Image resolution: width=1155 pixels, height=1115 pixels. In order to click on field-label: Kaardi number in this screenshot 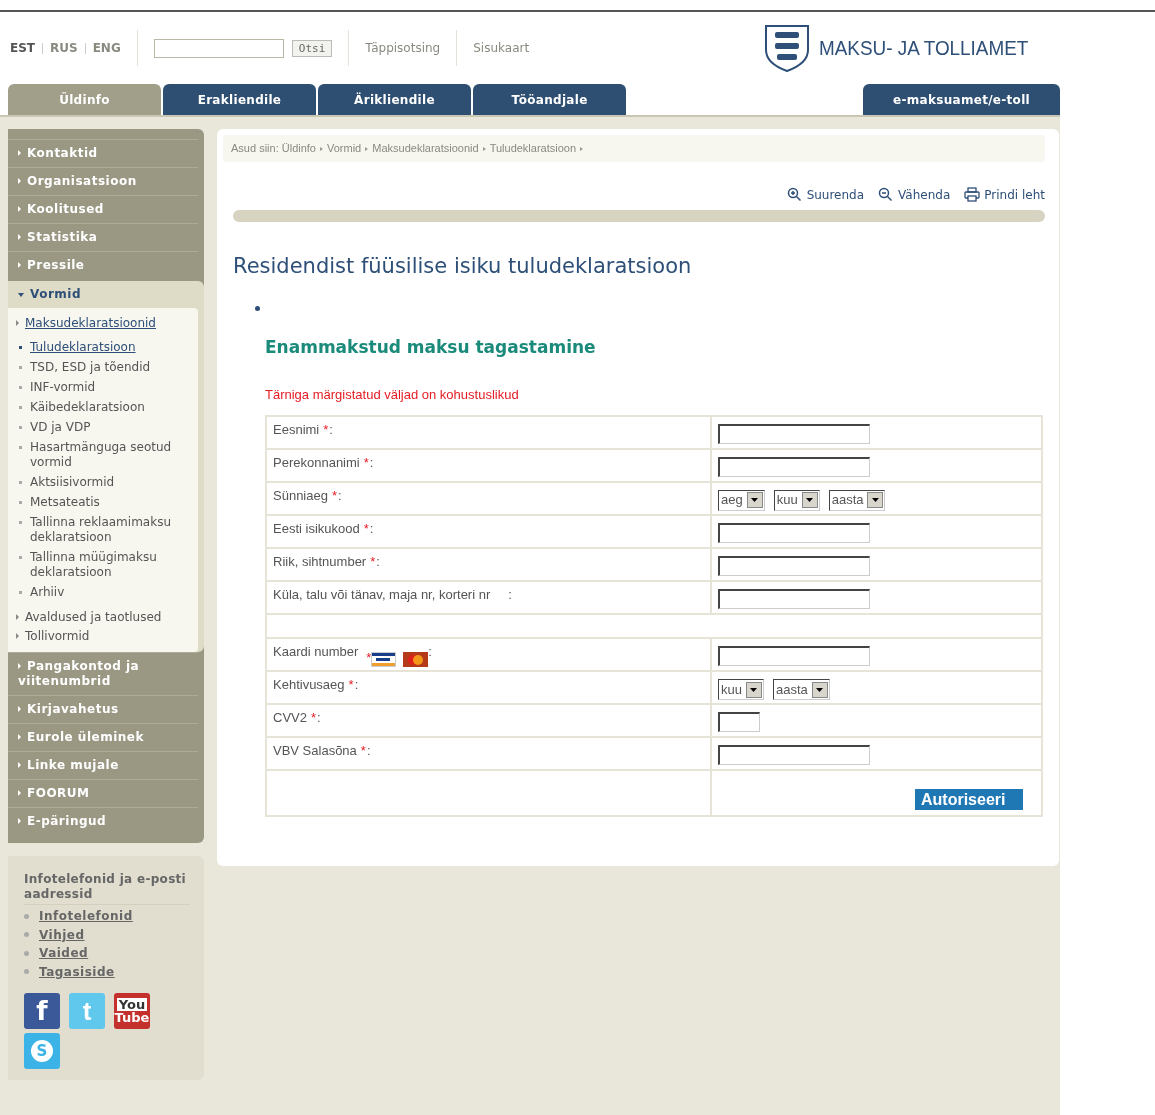, I will do `click(316, 651)`.